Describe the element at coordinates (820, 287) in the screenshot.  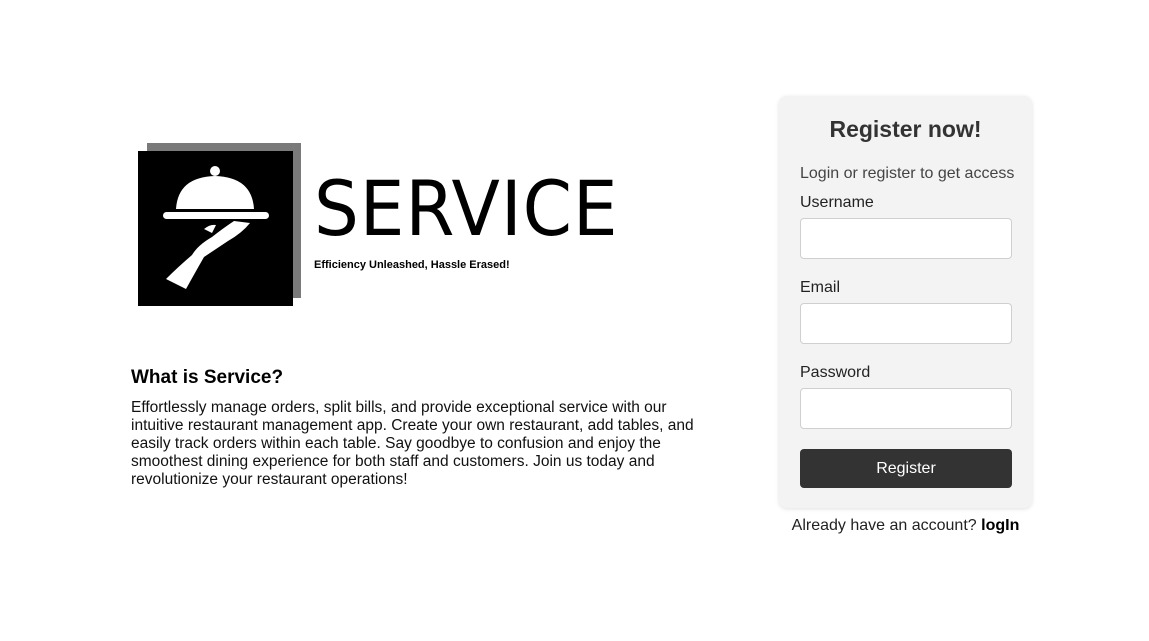
I see `email-label: Email` at that location.